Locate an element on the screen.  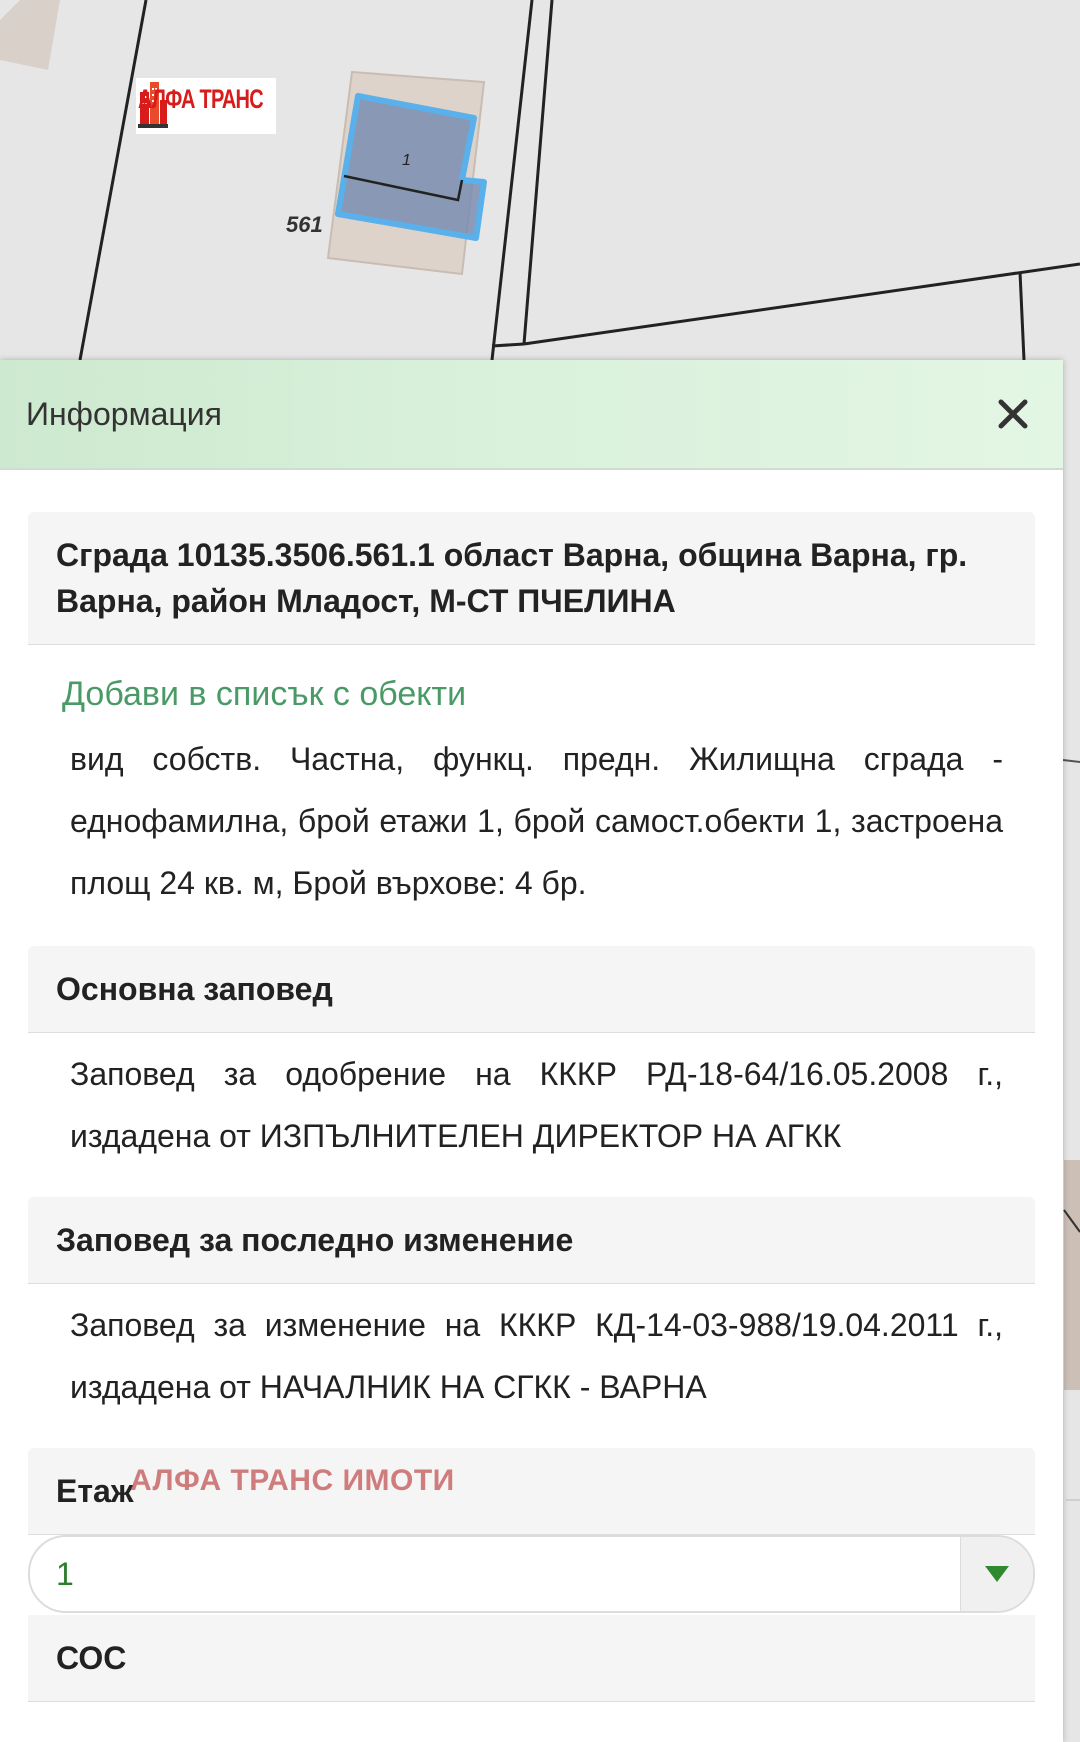
triangle-down-icon is located at coordinates (997, 1574).